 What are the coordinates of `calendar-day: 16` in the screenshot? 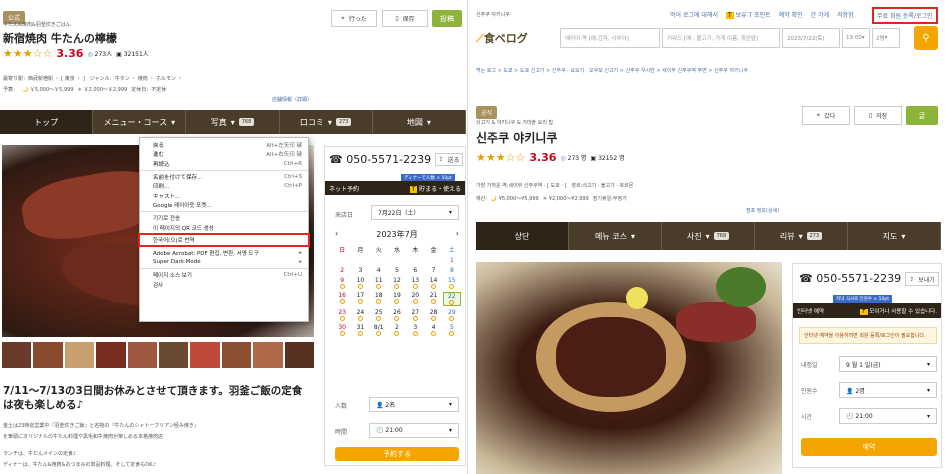 It's located at (342, 299).